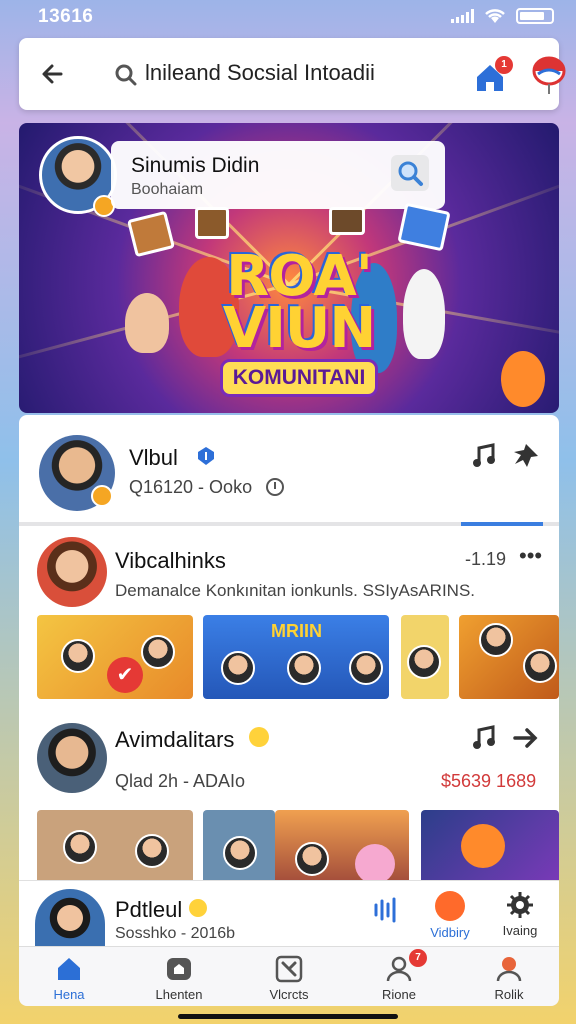 The width and height of the screenshot is (576, 1024). I want to click on verified-badge-icon, so click(102, 496).